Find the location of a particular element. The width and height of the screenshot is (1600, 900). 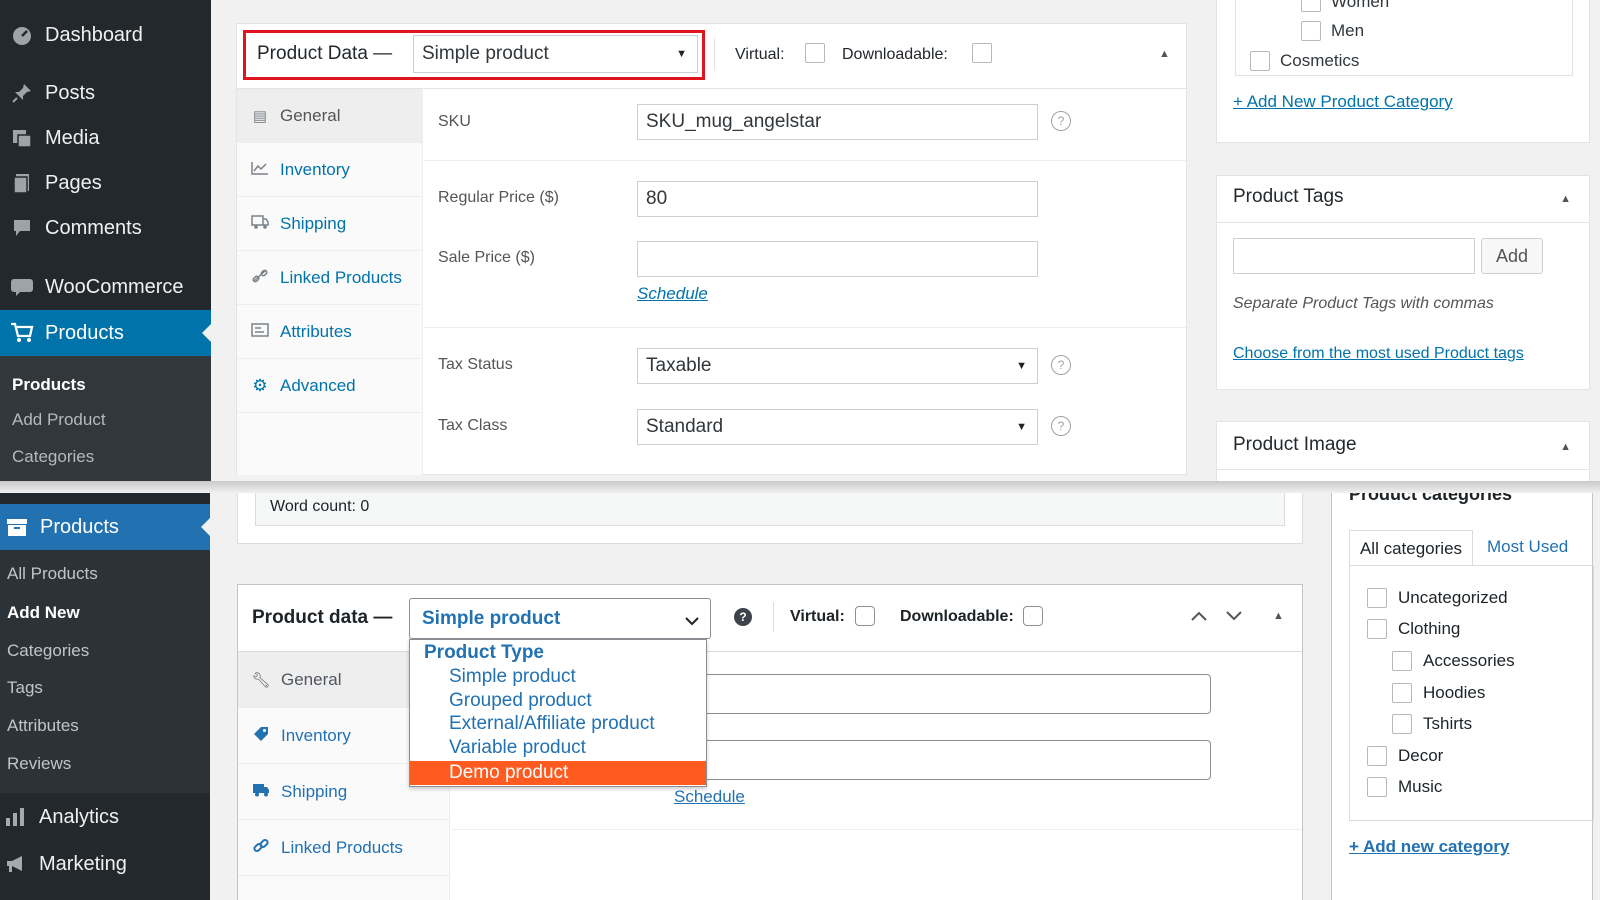

archive-icon is located at coordinates (17, 527).